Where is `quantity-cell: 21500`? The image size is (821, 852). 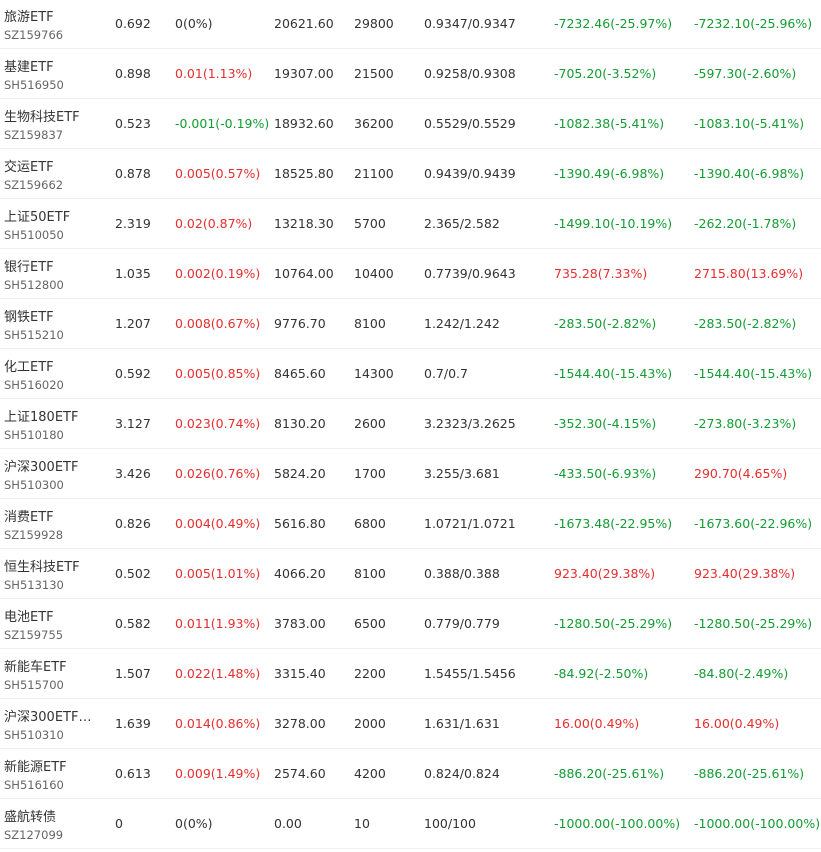 quantity-cell: 21500 is located at coordinates (374, 73).